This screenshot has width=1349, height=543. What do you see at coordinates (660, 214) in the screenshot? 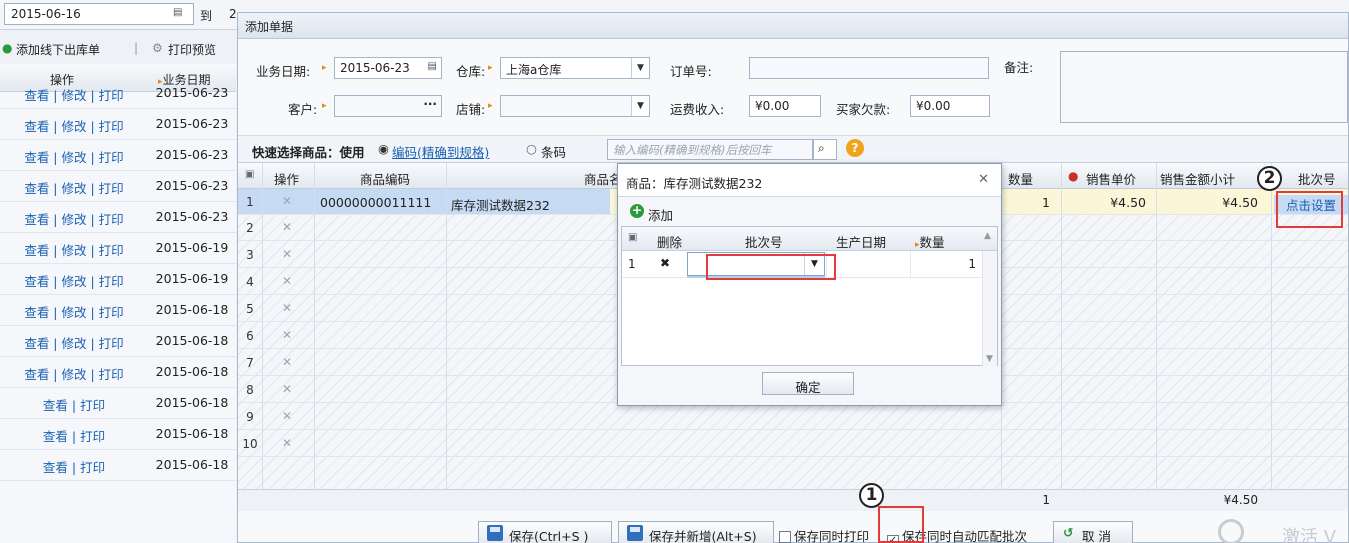
I see `batch-add-button: 添加` at bounding box center [660, 214].